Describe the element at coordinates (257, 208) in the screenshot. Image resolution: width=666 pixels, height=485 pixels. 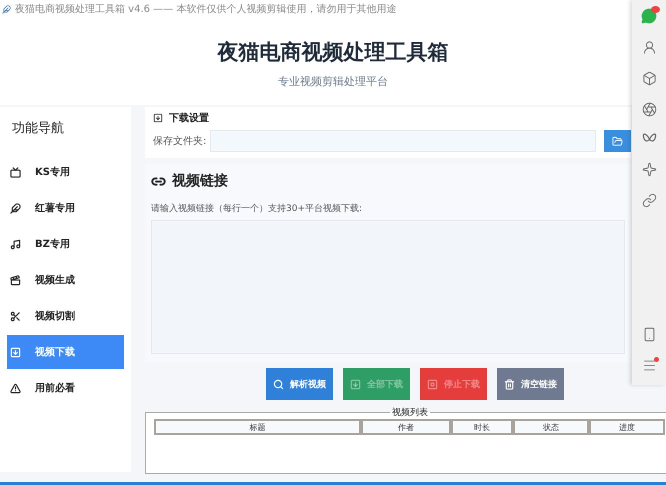
I see `input-hint: 请输入视频链接（每行一个）支持30+平台视频下载:` at that location.